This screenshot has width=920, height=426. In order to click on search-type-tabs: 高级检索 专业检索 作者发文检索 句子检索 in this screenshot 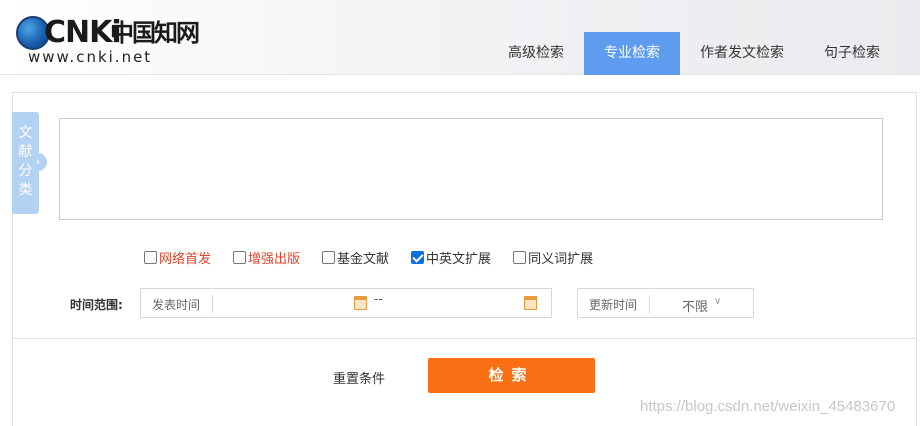, I will do `click(694, 53)`.